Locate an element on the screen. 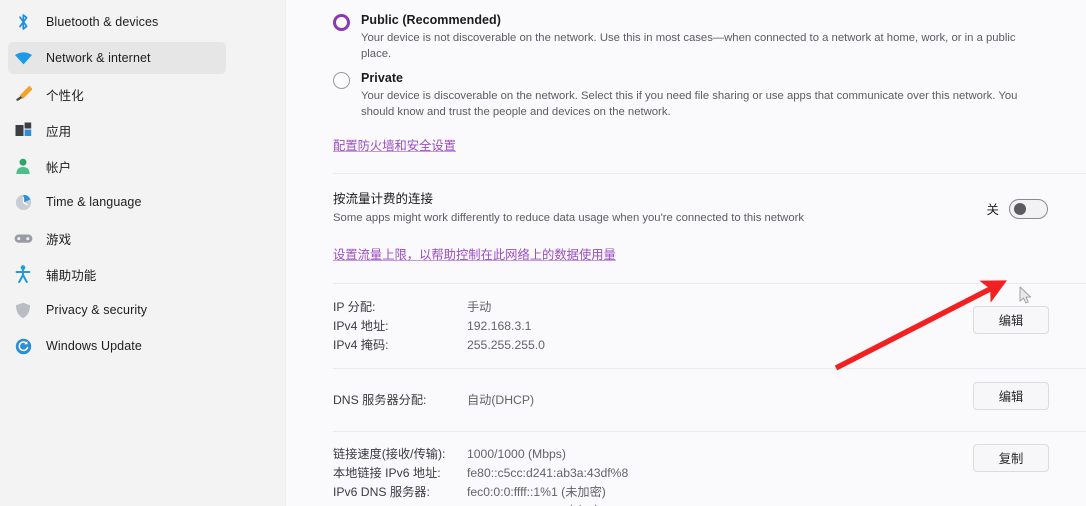  table-row: IPv4 掩码: 255.255.255.0 is located at coordinates (687, 345).